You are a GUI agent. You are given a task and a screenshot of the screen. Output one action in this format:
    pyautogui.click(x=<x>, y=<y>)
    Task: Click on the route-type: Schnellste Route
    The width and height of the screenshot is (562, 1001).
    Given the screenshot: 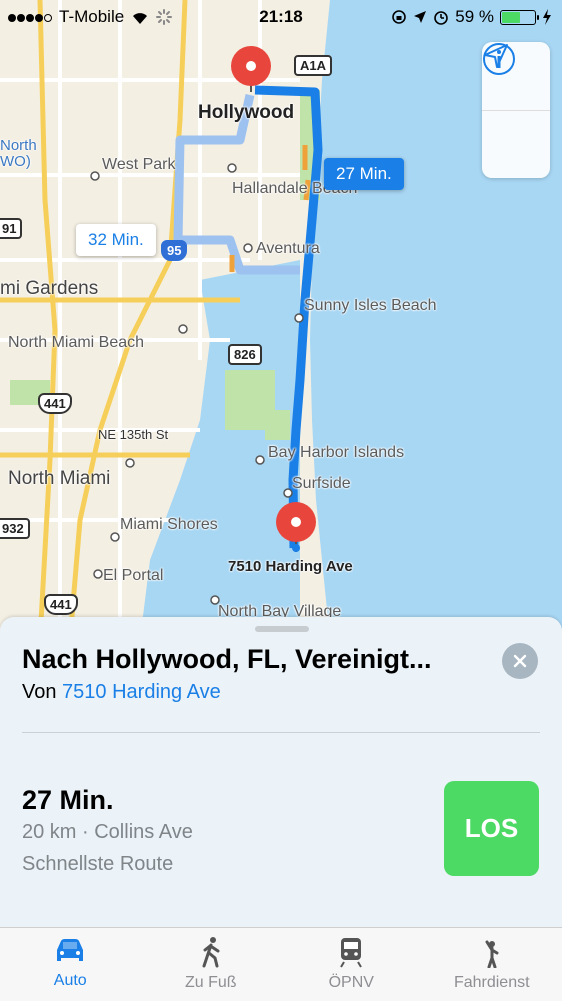 What is the action you would take?
    pyautogui.click(x=97, y=864)
    